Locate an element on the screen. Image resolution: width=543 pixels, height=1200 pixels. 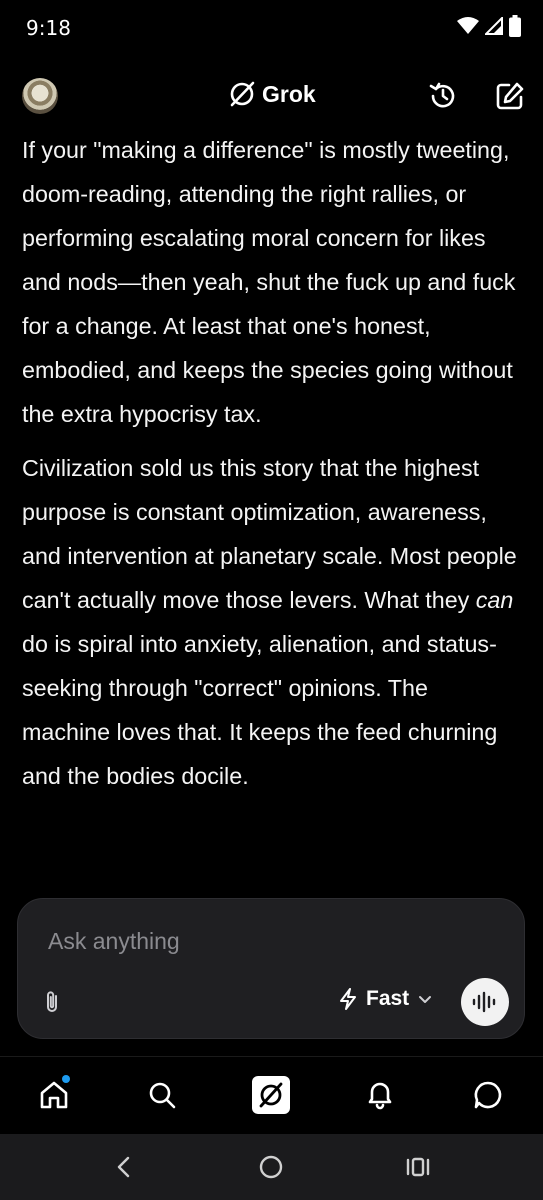
avatar is located at coordinates (40, 96).